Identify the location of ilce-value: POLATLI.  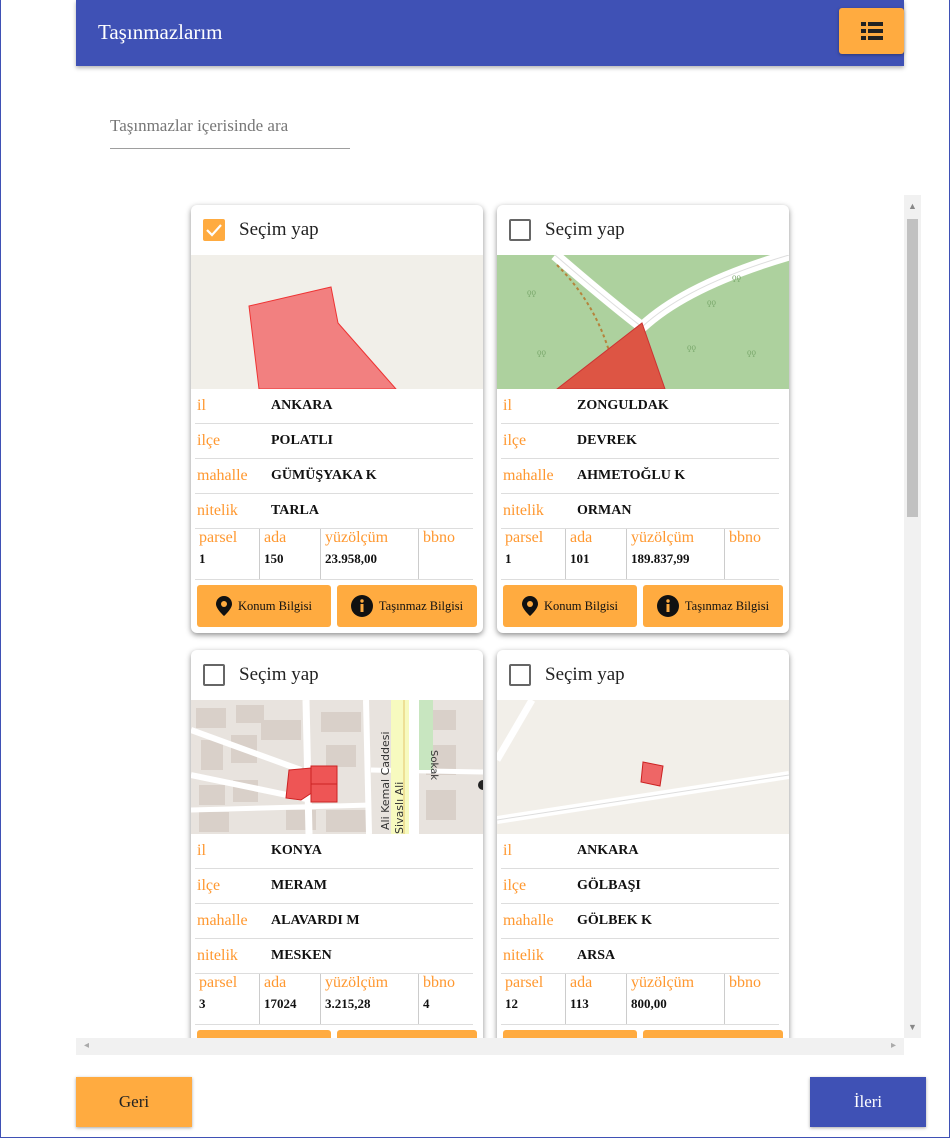
(302, 440).